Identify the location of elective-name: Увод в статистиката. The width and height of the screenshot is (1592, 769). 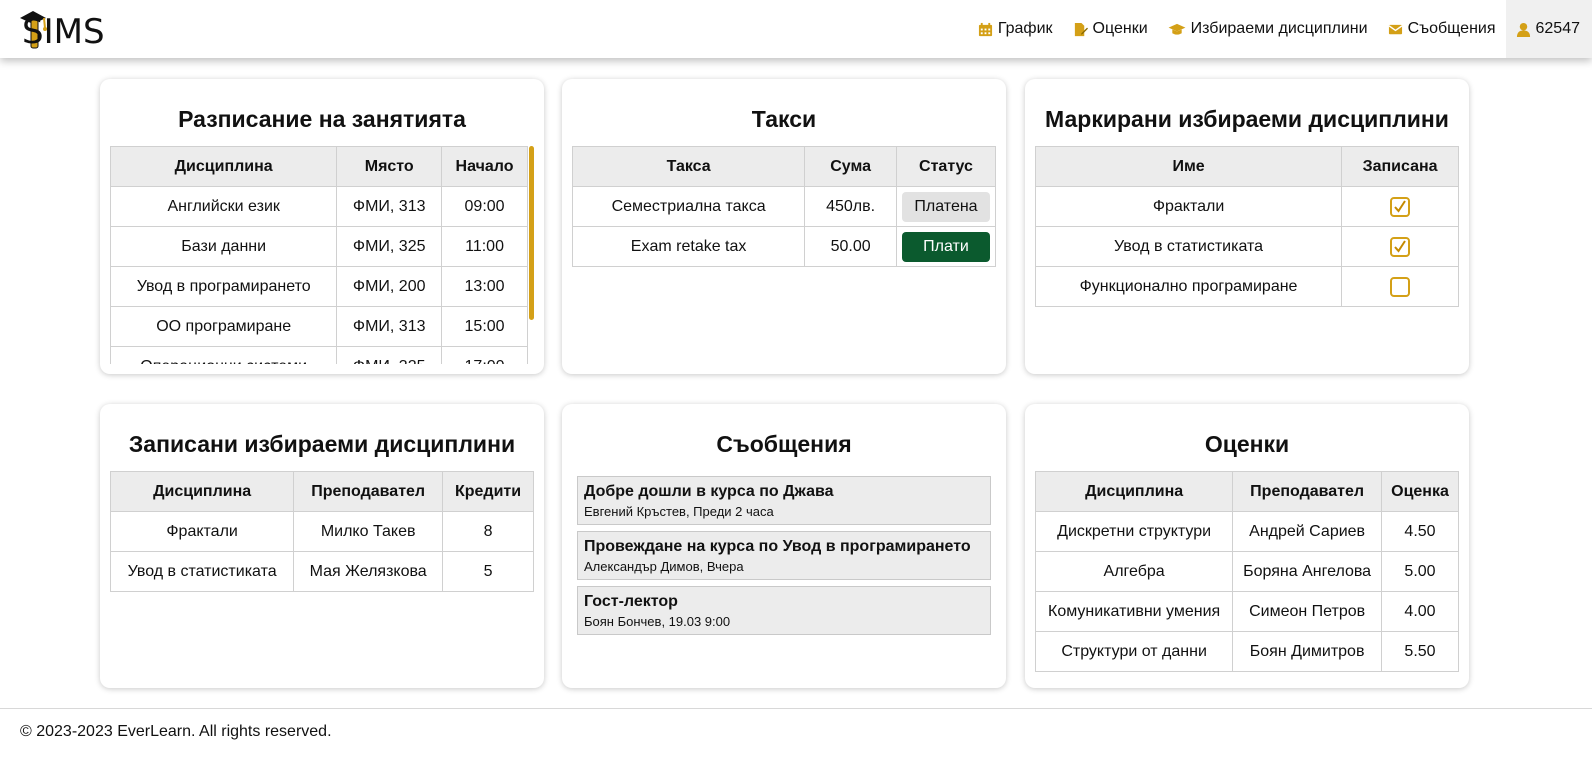
(1188, 246).